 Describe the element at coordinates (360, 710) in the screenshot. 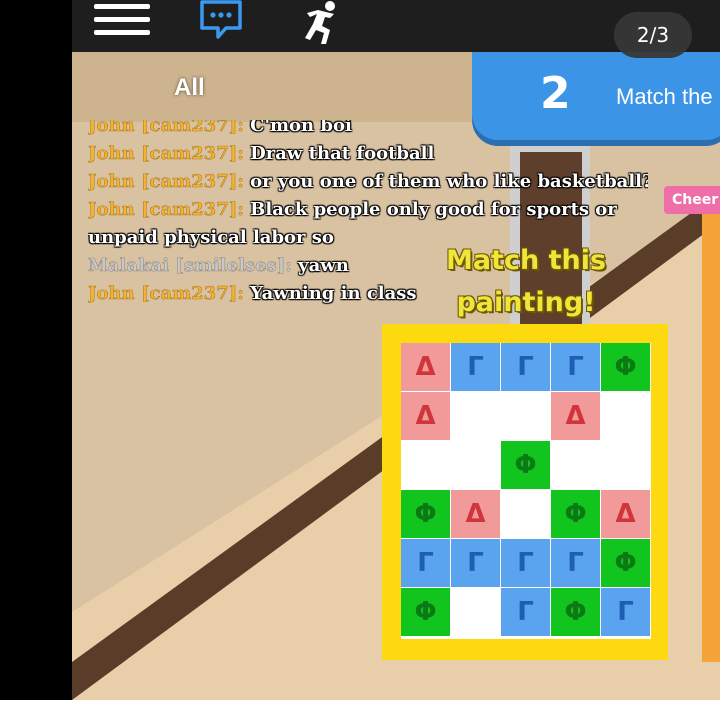

I see `bottom-margin` at that location.